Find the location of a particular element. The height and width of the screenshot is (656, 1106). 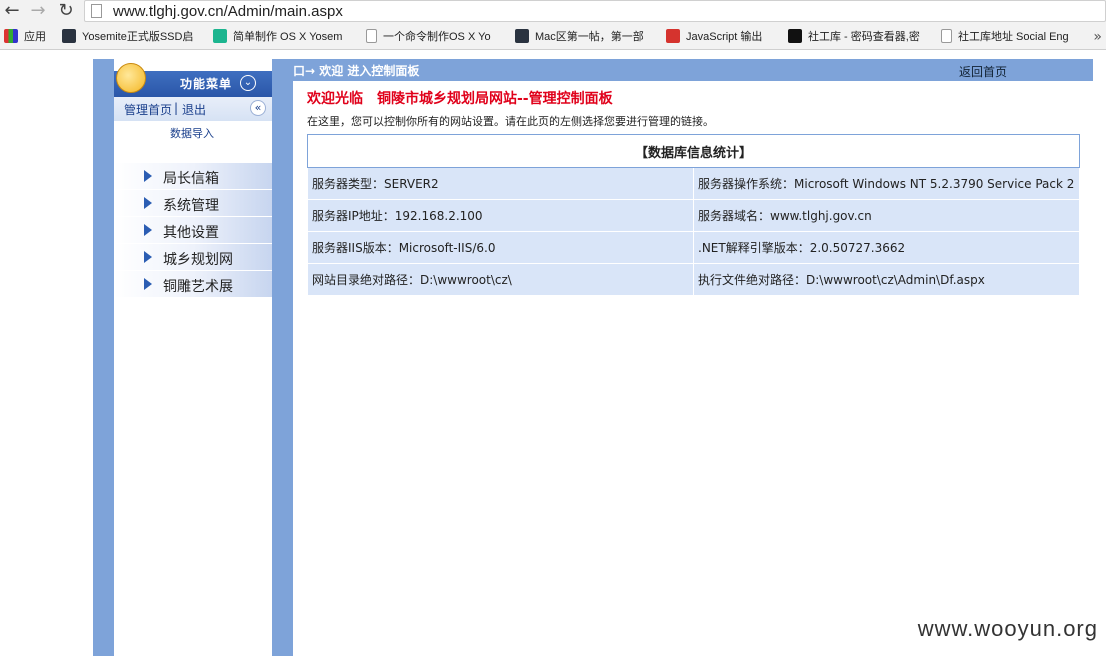

sidebar-item-bronze: 铜雕艺术展 is located at coordinates (193, 284).